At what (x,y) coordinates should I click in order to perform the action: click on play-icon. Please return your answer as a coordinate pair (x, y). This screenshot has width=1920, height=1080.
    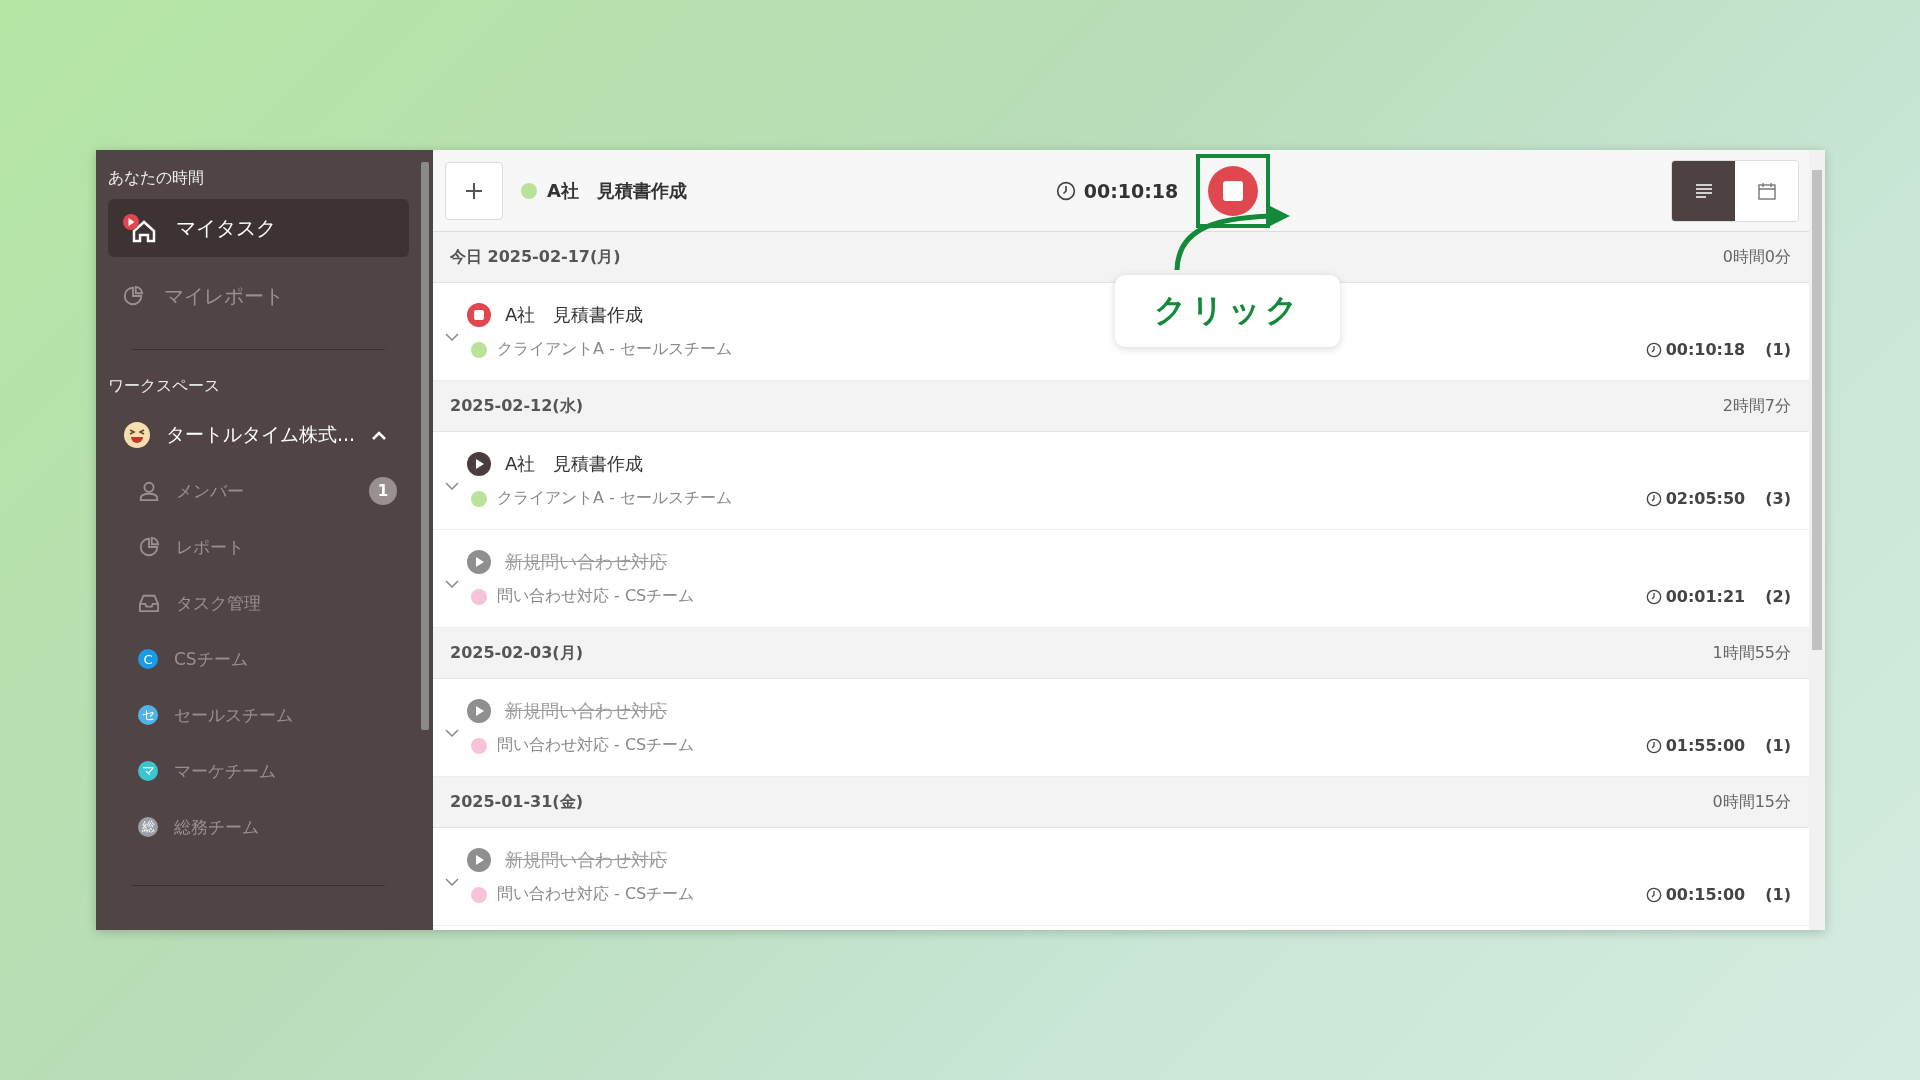
    Looking at the image, I should click on (479, 464).